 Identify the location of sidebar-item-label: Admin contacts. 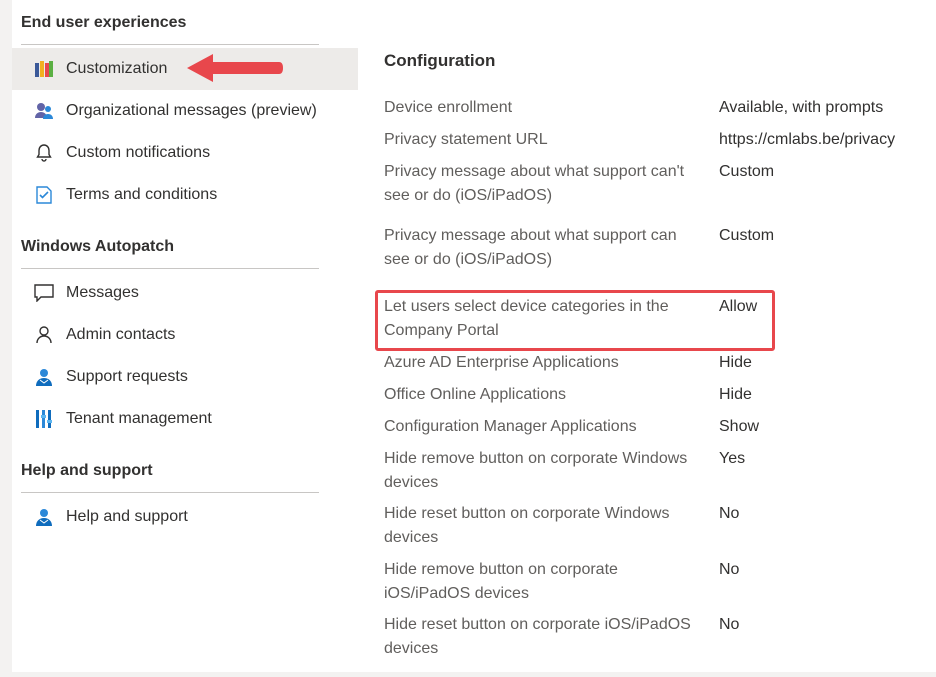
(121, 334).